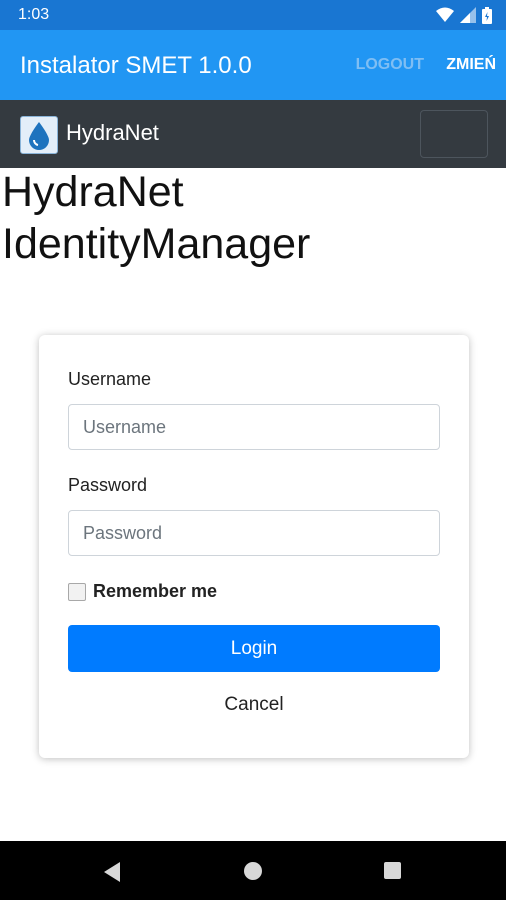  I want to click on page-title: HydraNet IdentityManager, so click(252, 218).